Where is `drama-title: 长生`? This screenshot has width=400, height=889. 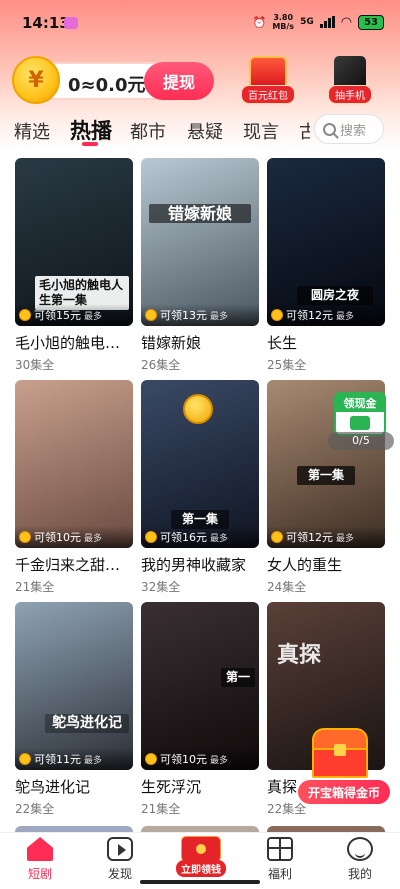 drama-title: 长生 is located at coordinates (326, 342).